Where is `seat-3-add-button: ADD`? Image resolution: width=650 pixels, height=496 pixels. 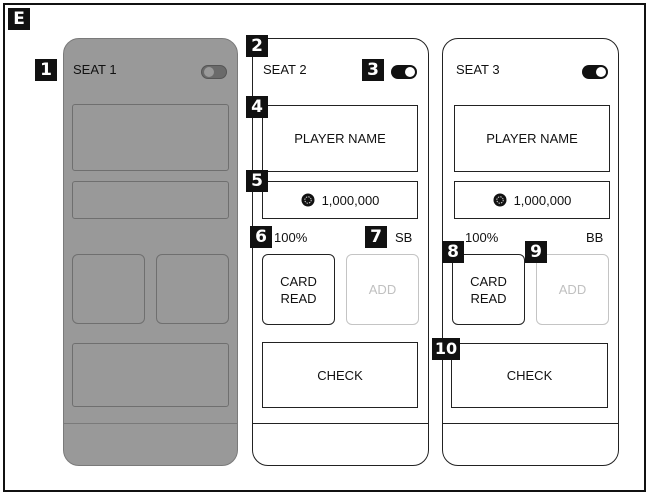 seat-3-add-button: ADD is located at coordinates (572, 289).